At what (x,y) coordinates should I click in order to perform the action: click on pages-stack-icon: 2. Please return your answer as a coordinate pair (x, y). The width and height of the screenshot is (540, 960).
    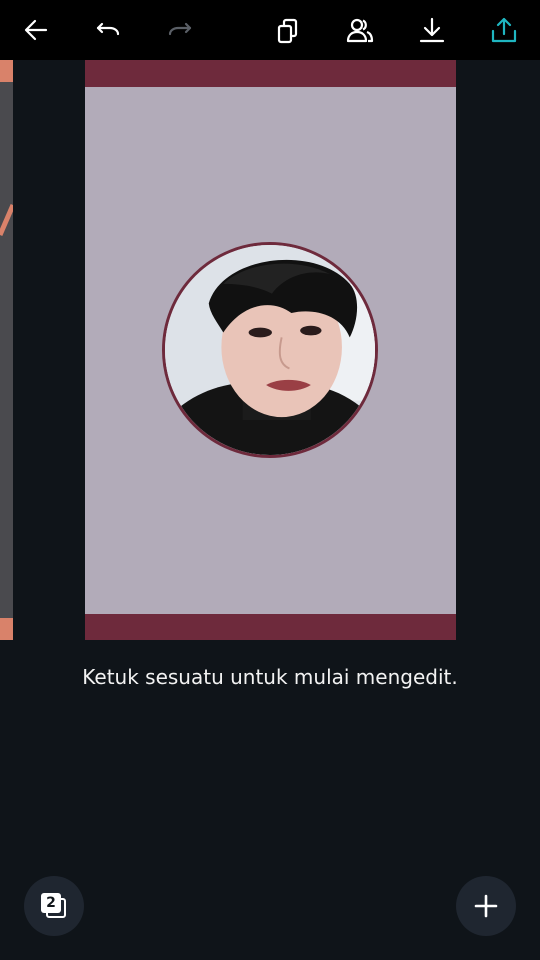
    Looking at the image, I should click on (54, 906).